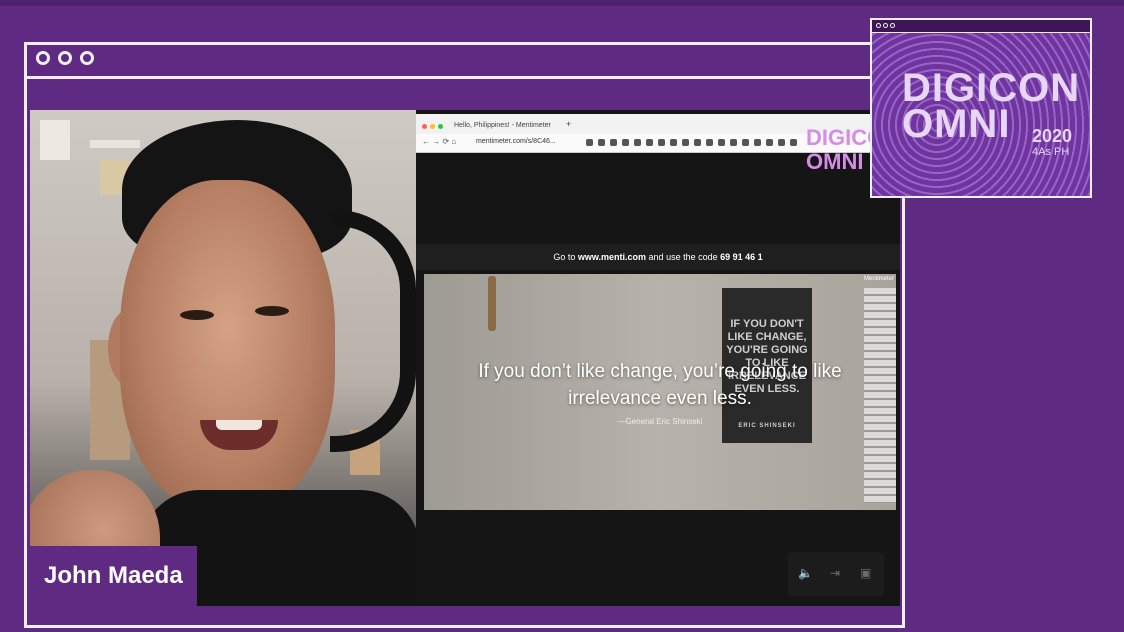 This screenshot has width=1124, height=632. What do you see at coordinates (239, 425) in the screenshot?
I see `speaker-teeth` at bounding box center [239, 425].